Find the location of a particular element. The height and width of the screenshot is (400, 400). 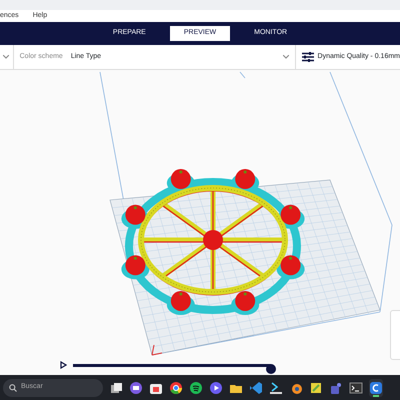

terminal-icon is located at coordinates (356, 387).